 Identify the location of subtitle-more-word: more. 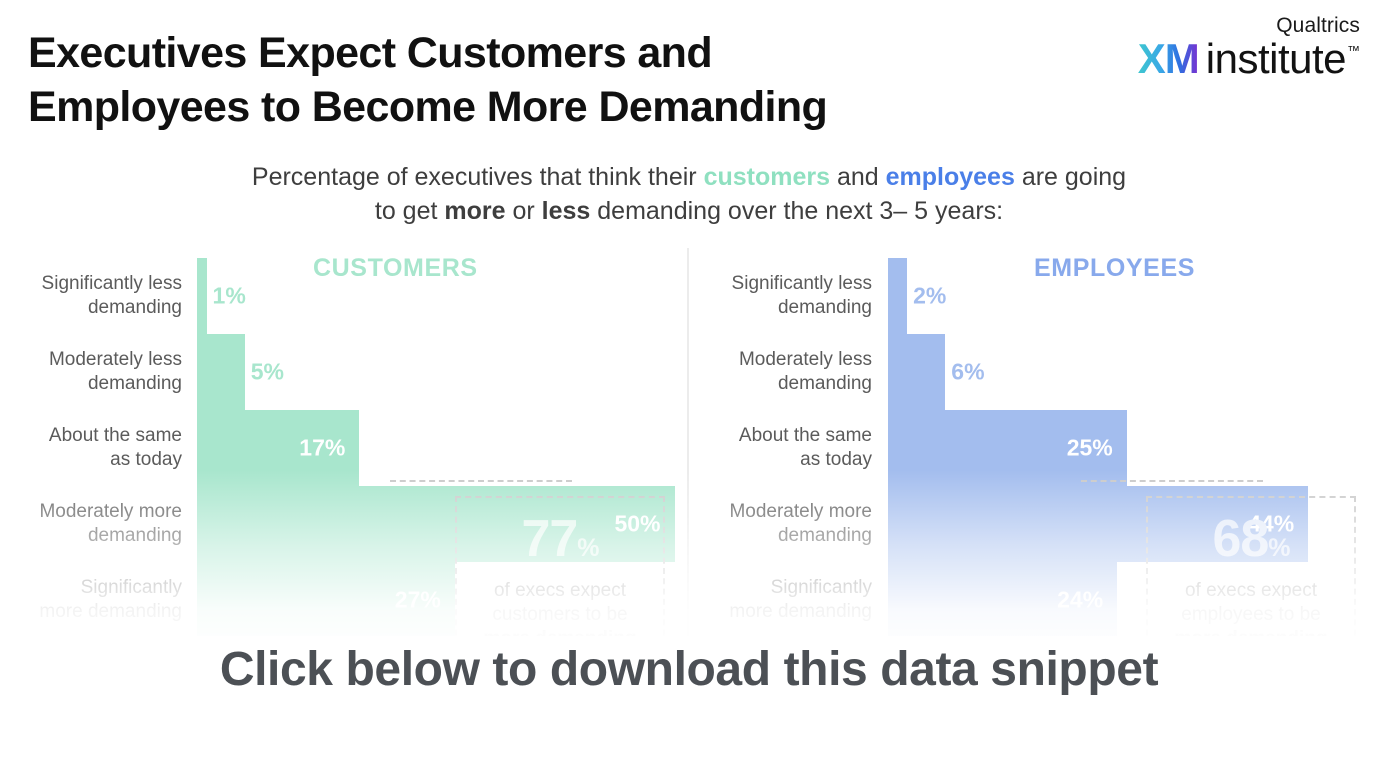
(475, 211).